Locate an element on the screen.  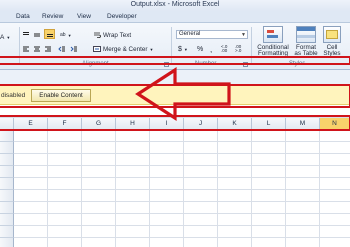
tab-developer: Developer is located at coordinates (122, 16).